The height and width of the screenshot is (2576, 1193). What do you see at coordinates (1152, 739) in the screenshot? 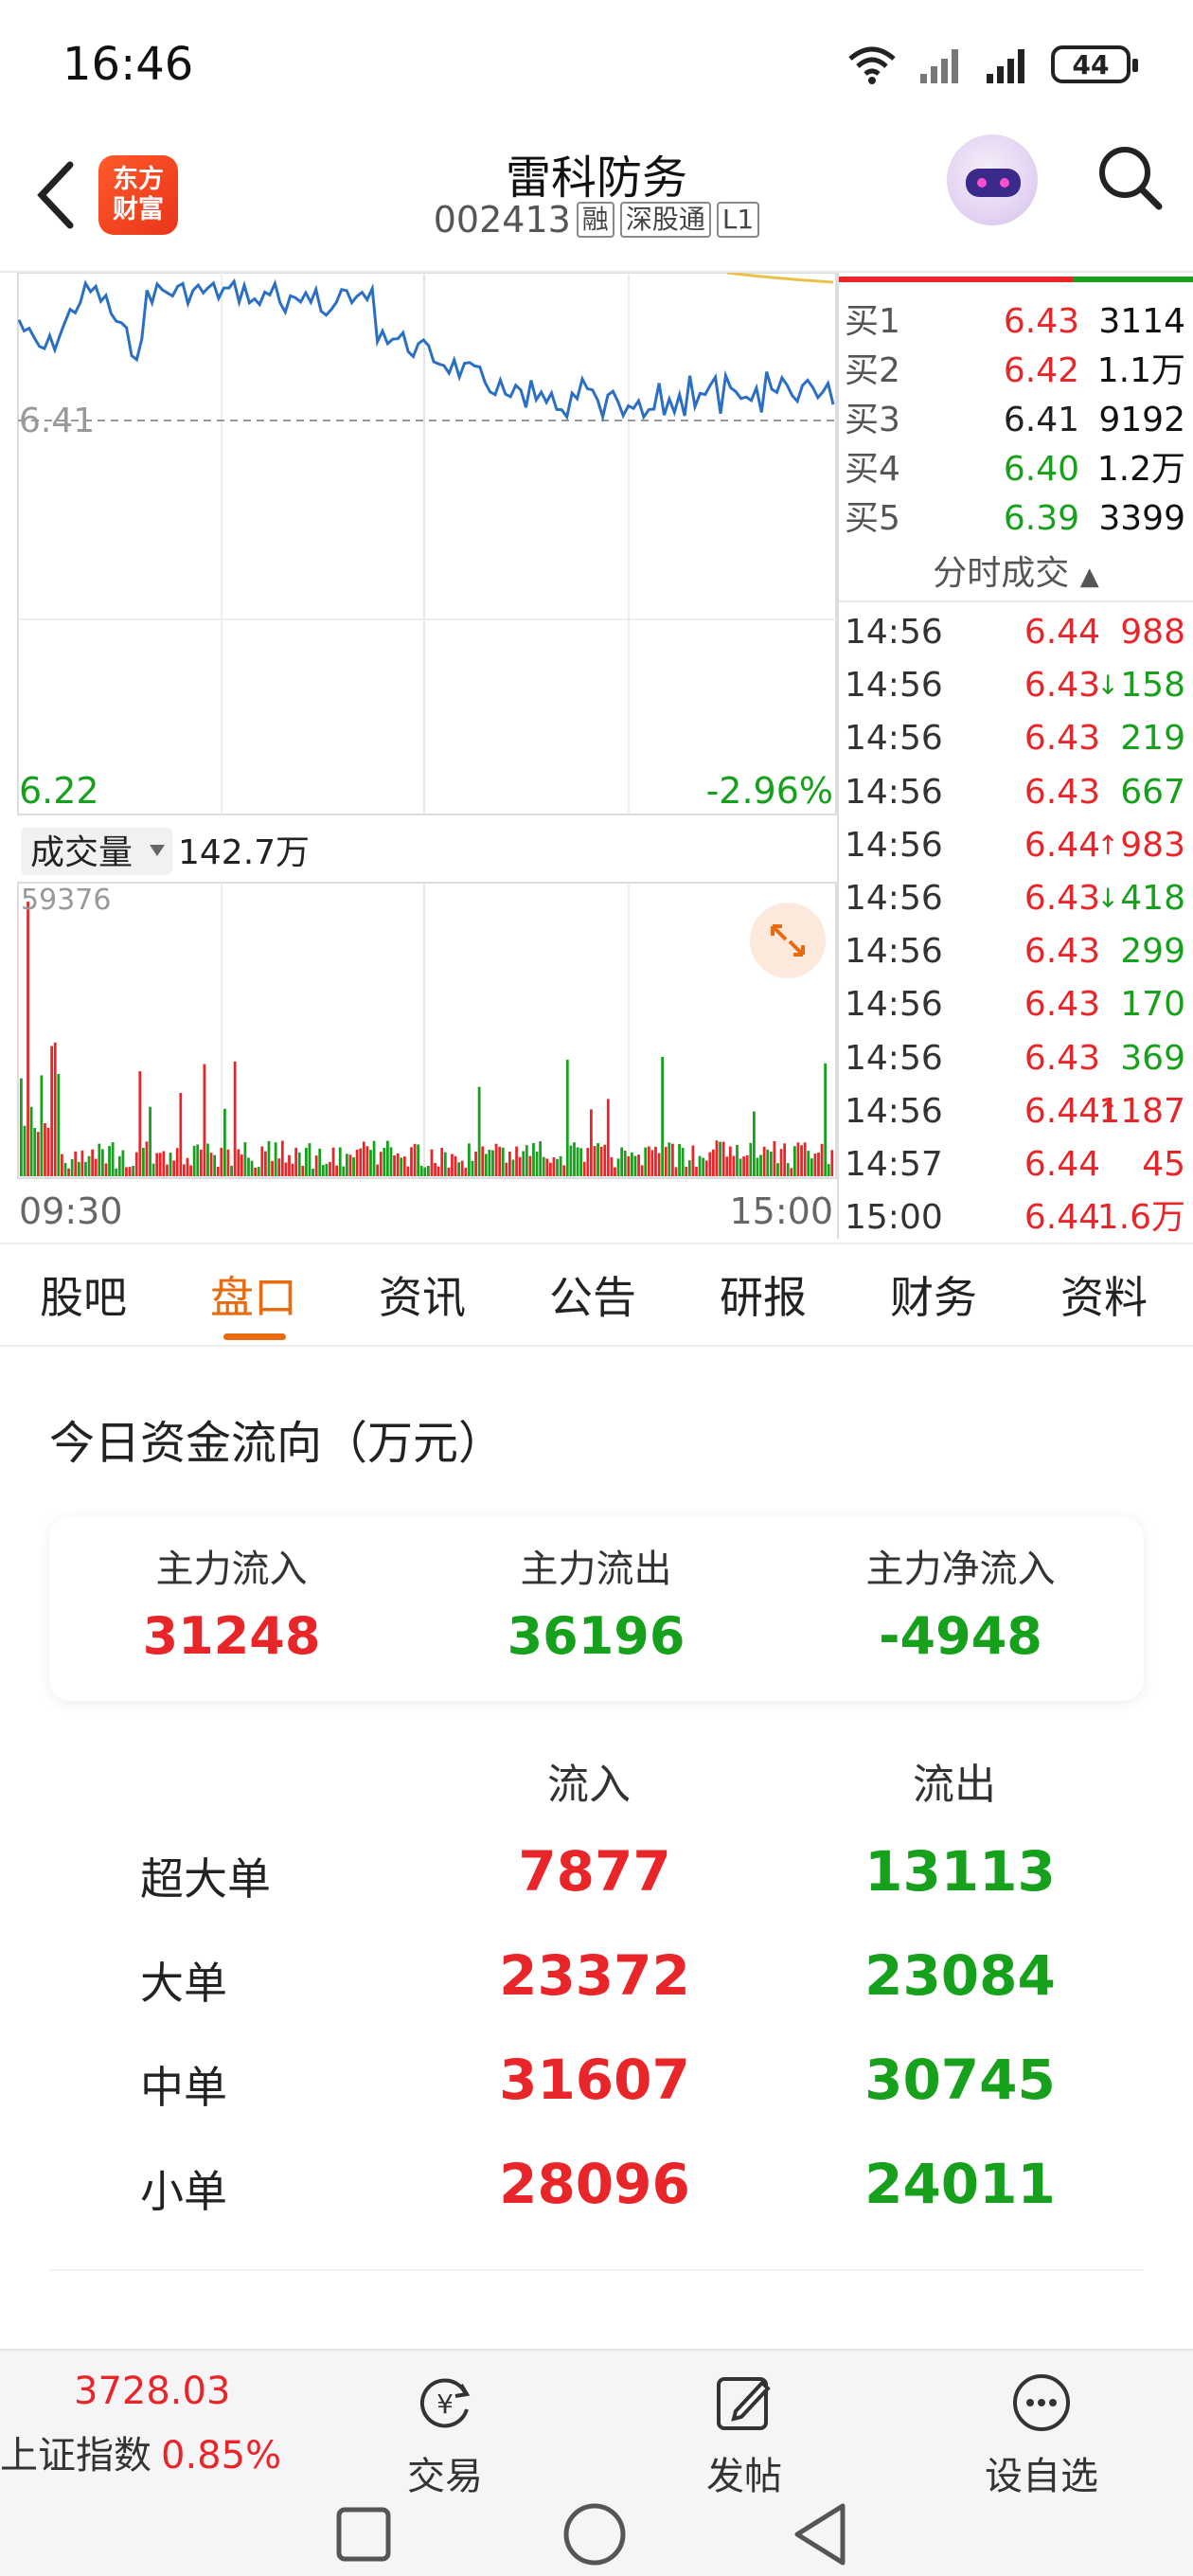
I see `trade-volume: 219` at bounding box center [1152, 739].